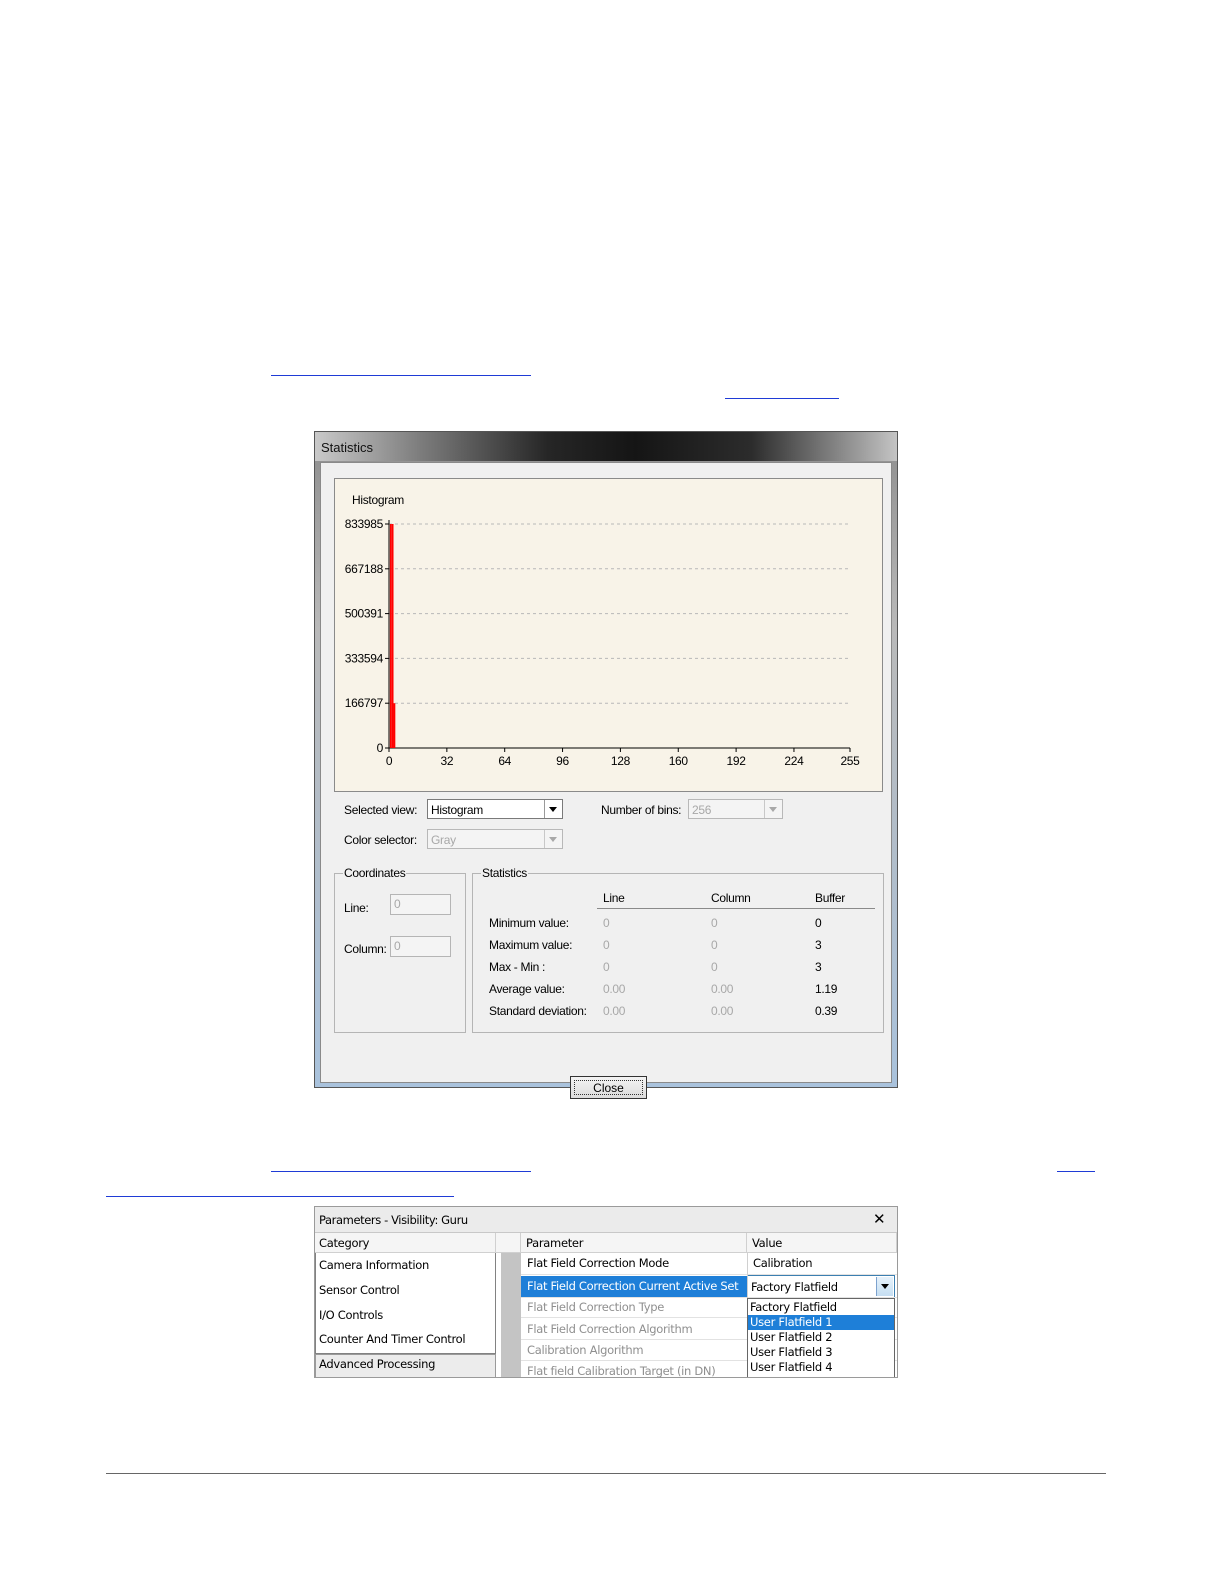  Describe the element at coordinates (767, 1243) in the screenshot. I see `value-header-label: Value` at that location.